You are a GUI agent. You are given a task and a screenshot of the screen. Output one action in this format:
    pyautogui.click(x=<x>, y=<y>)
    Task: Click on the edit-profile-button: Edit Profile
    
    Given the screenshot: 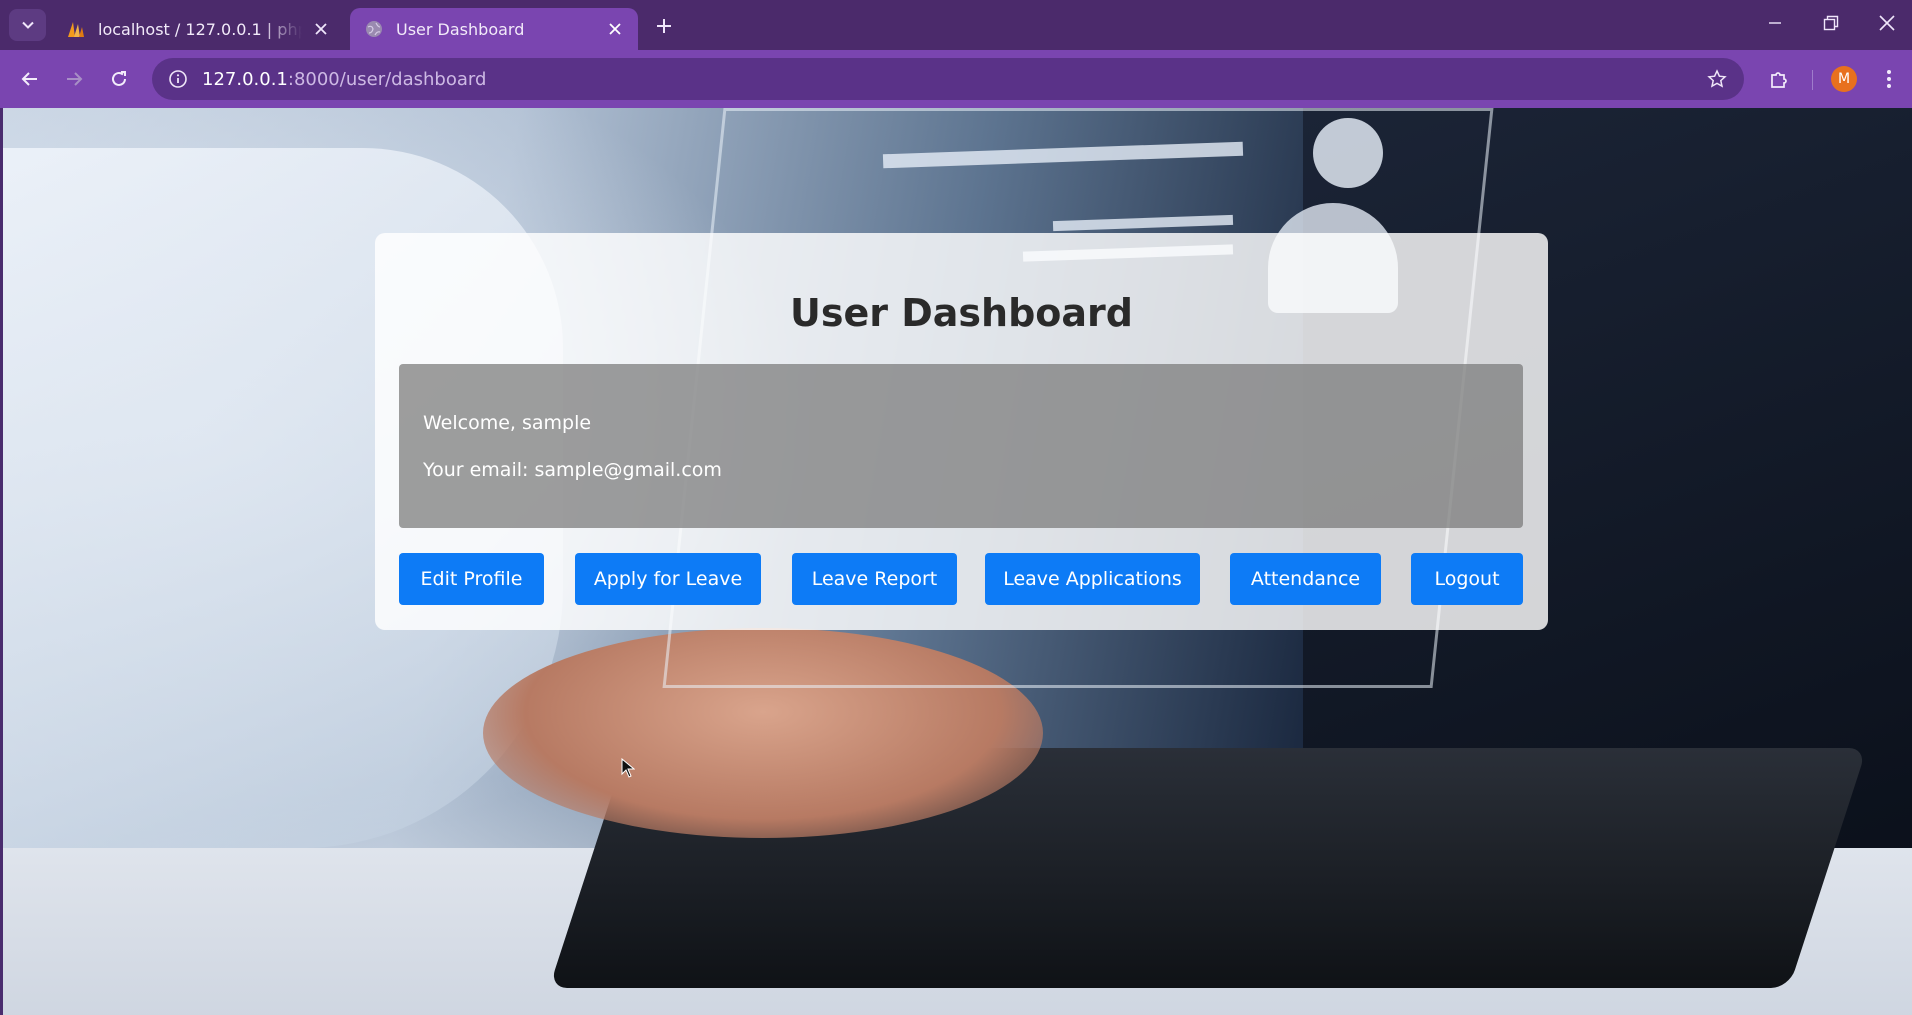 What is the action you would take?
    pyautogui.click(x=471, y=579)
    